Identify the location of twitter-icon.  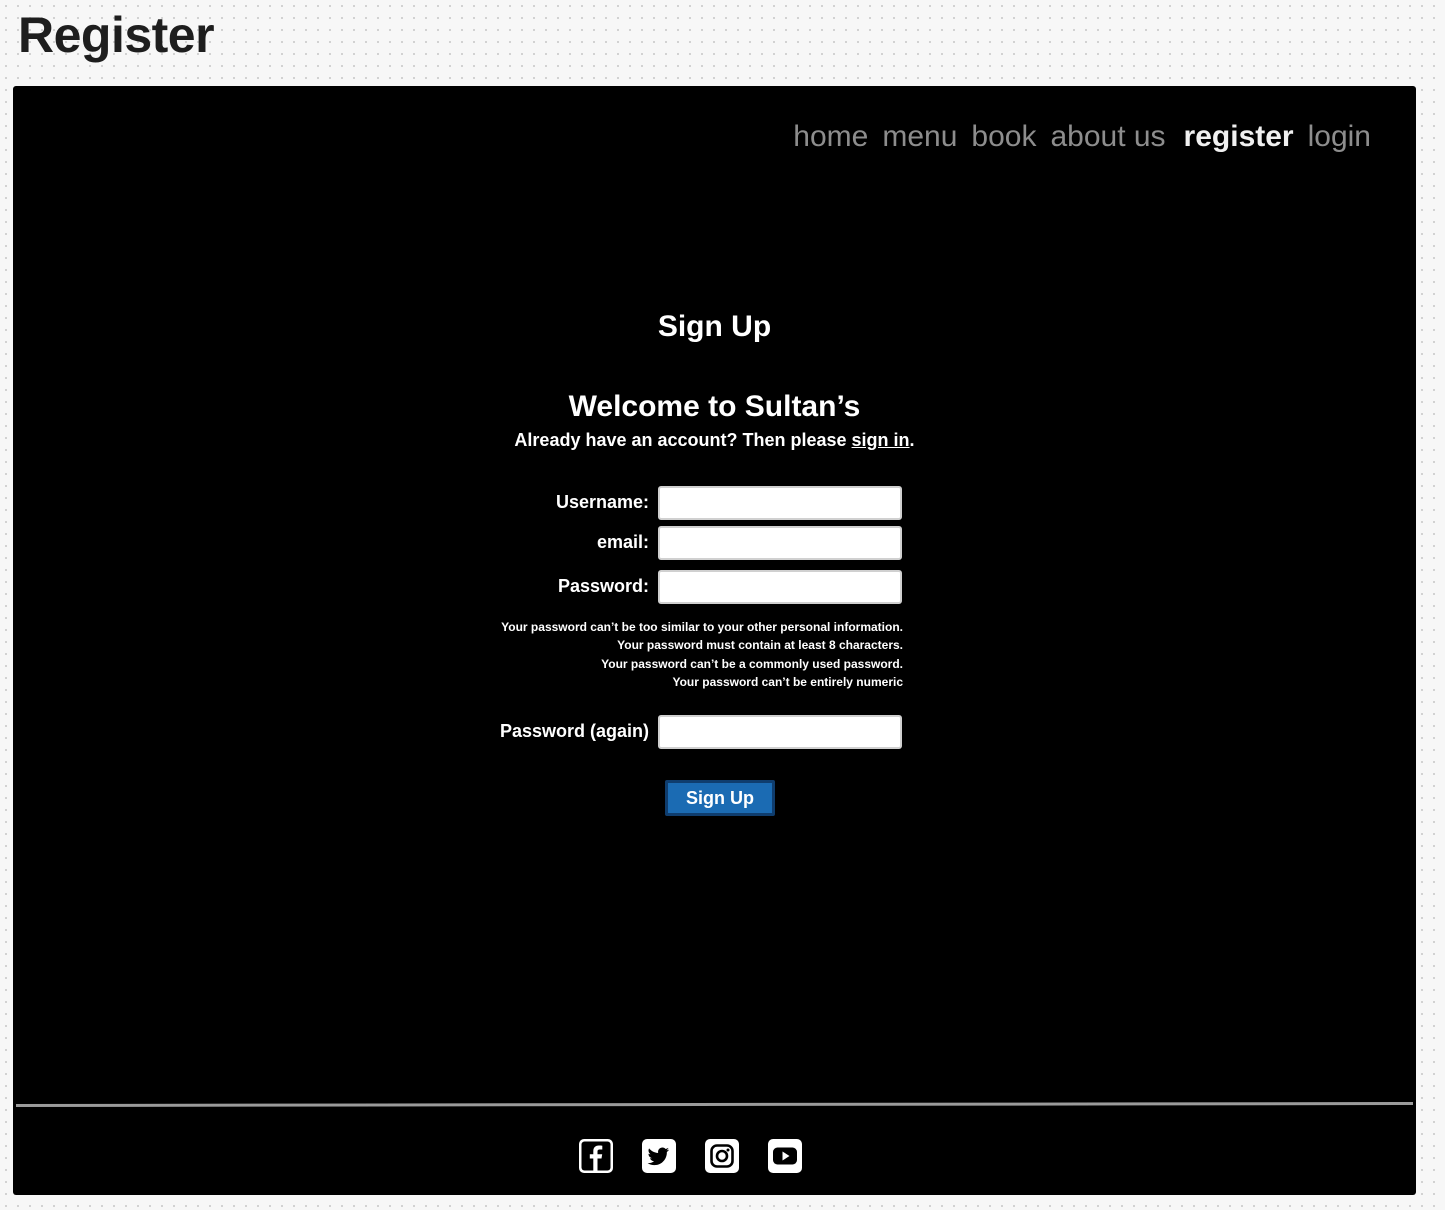
(659, 1156).